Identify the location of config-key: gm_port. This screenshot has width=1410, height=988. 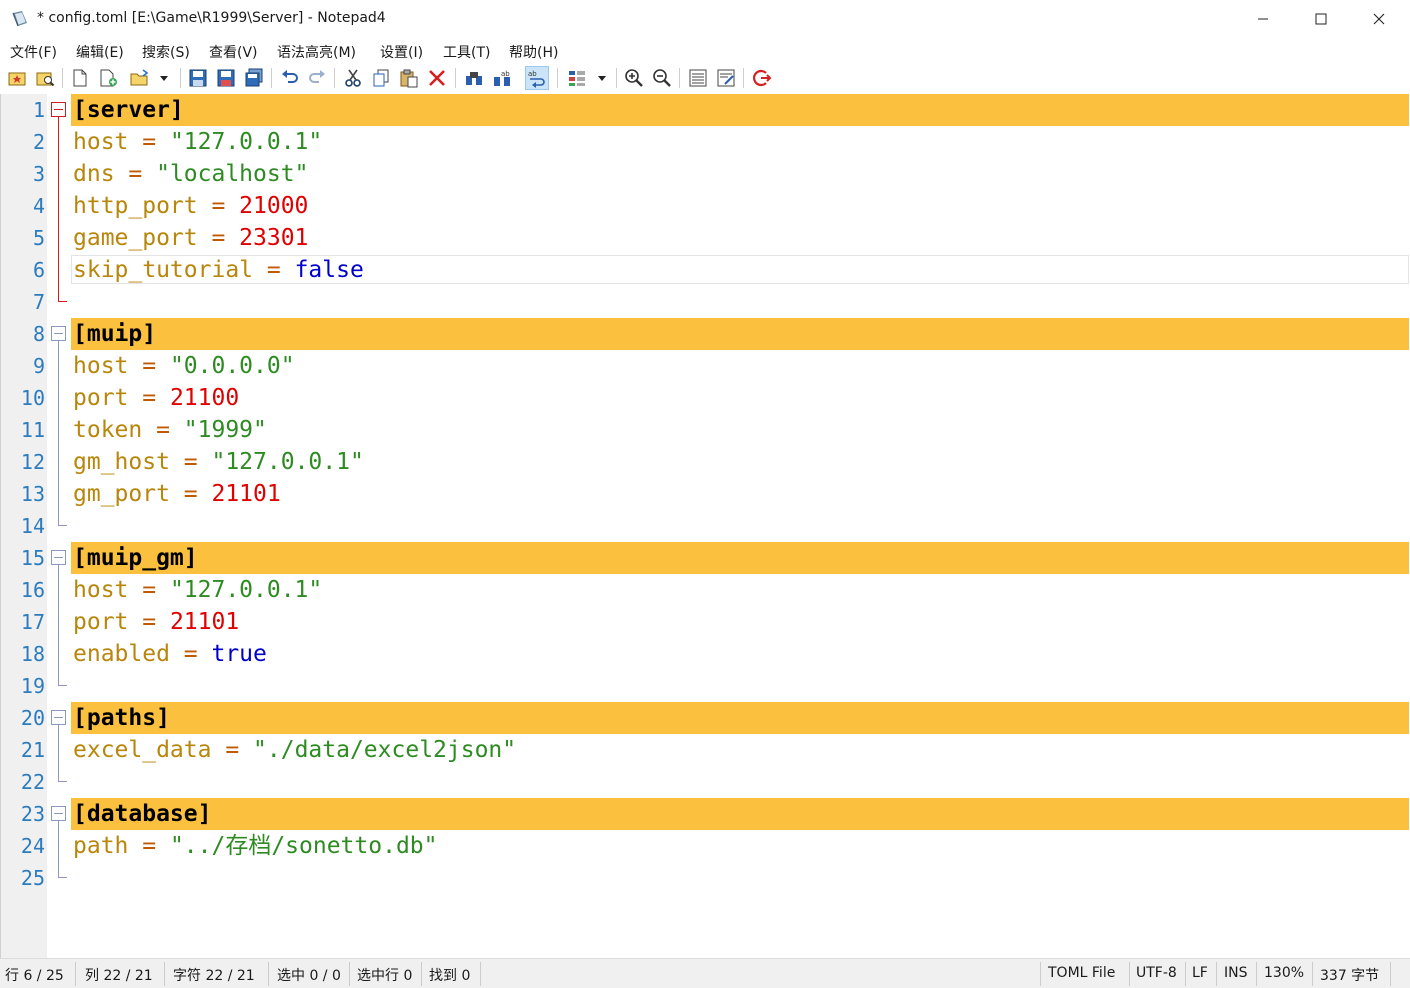
(121, 494).